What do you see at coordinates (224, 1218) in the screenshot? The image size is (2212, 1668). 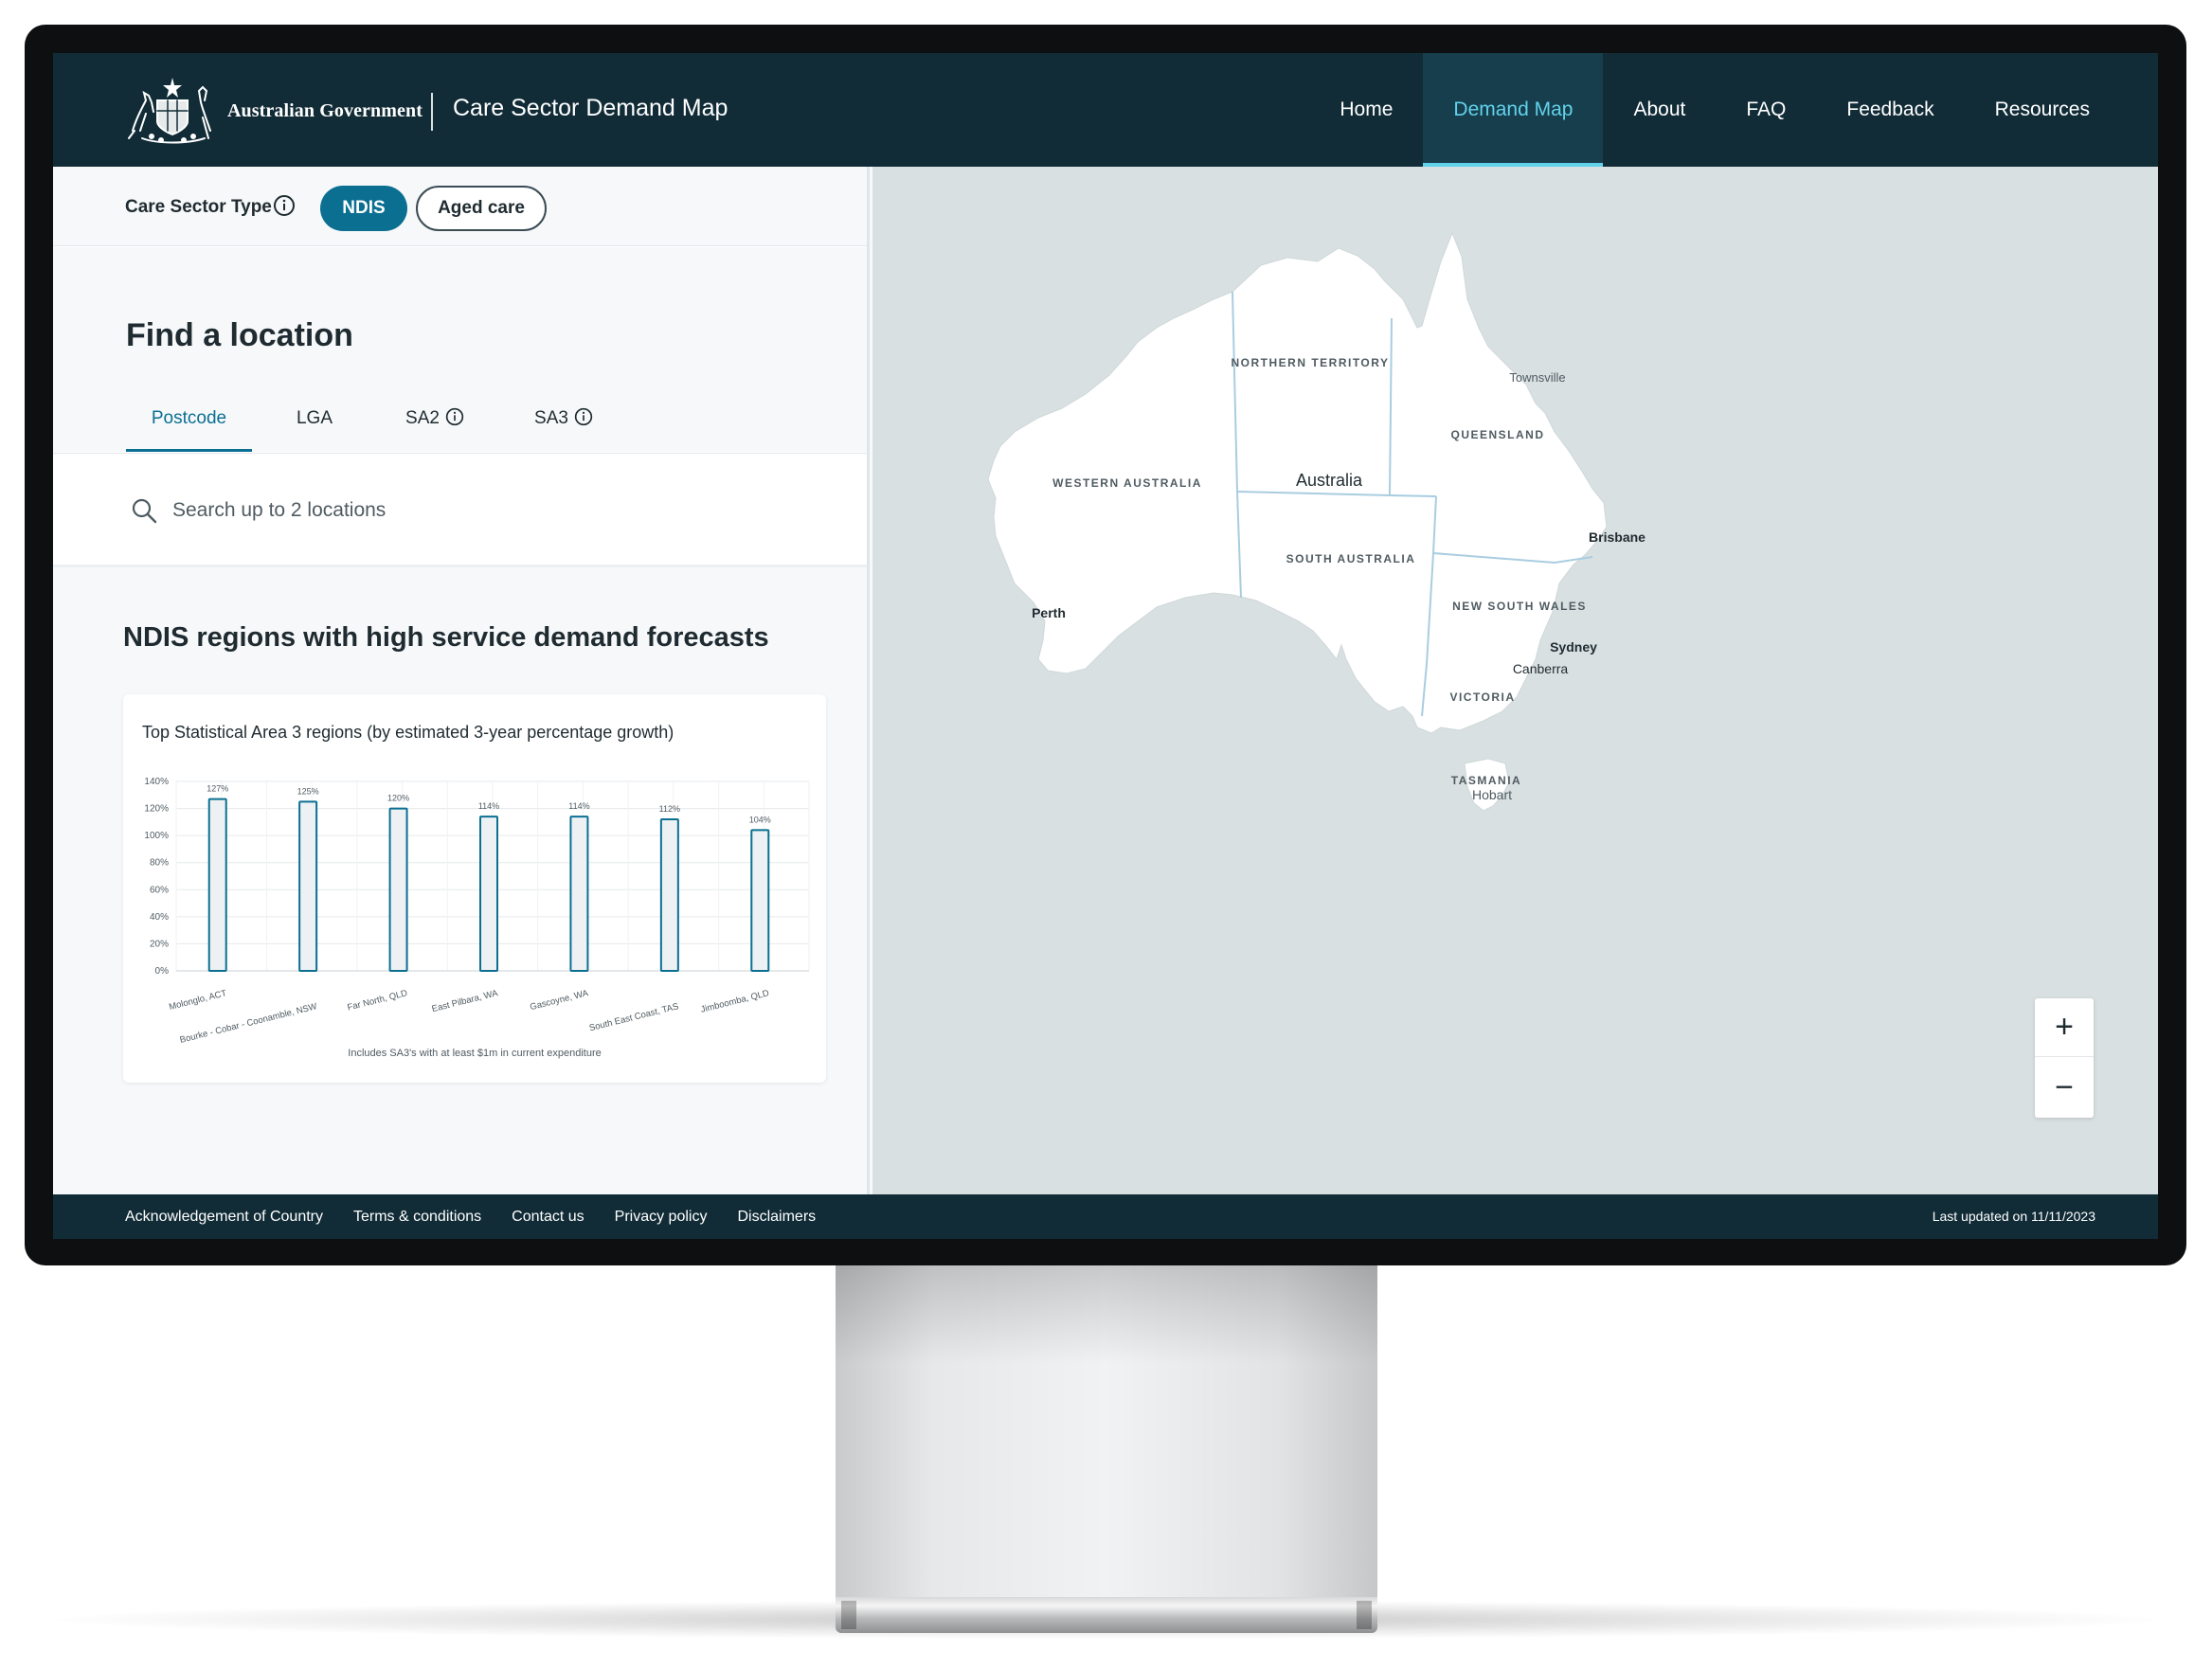 I see `footer-link-acknowledgement: Acknowledgement of Country` at bounding box center [224, 1218].